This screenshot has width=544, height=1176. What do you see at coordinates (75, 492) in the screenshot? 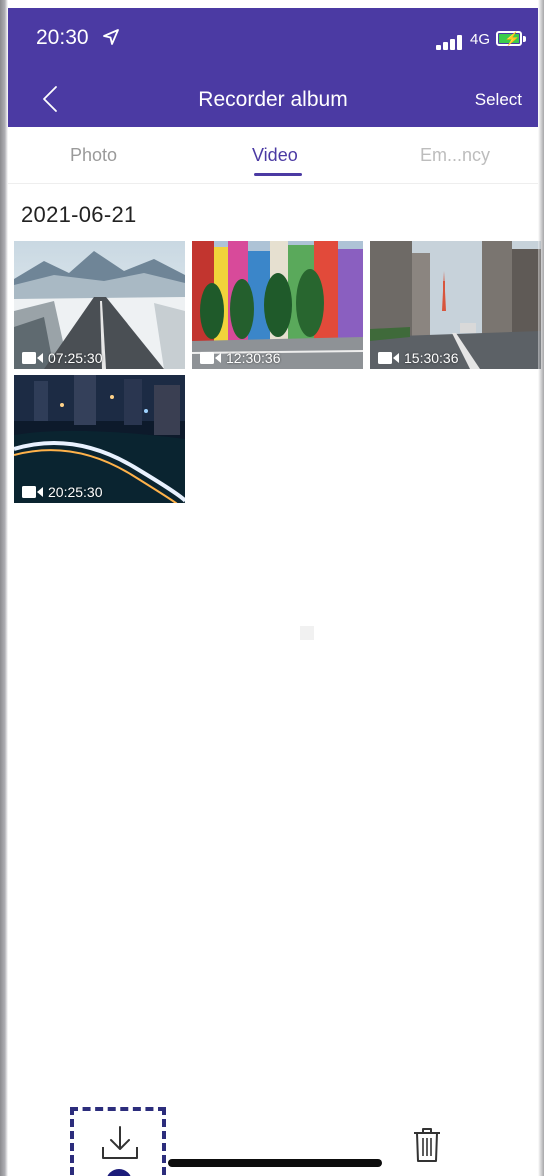
I see `video-time: 20:25:30` at bounding box center [75, 492].